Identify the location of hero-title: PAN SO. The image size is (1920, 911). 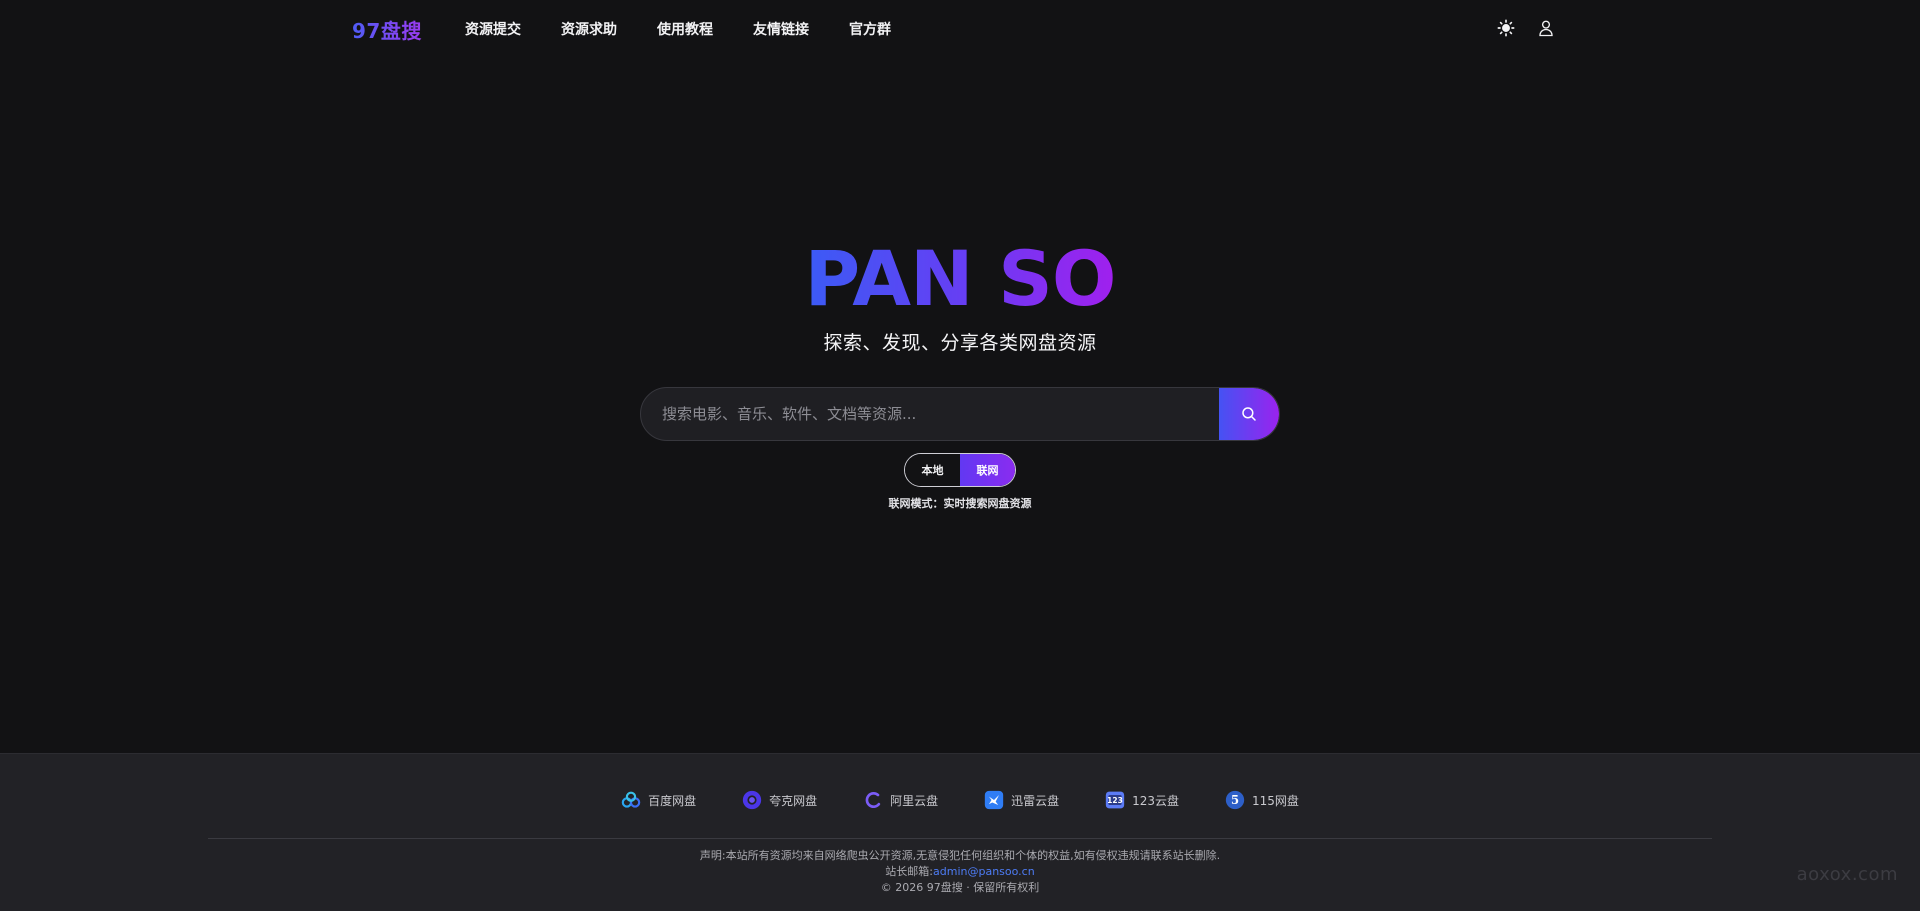
(960, 279).